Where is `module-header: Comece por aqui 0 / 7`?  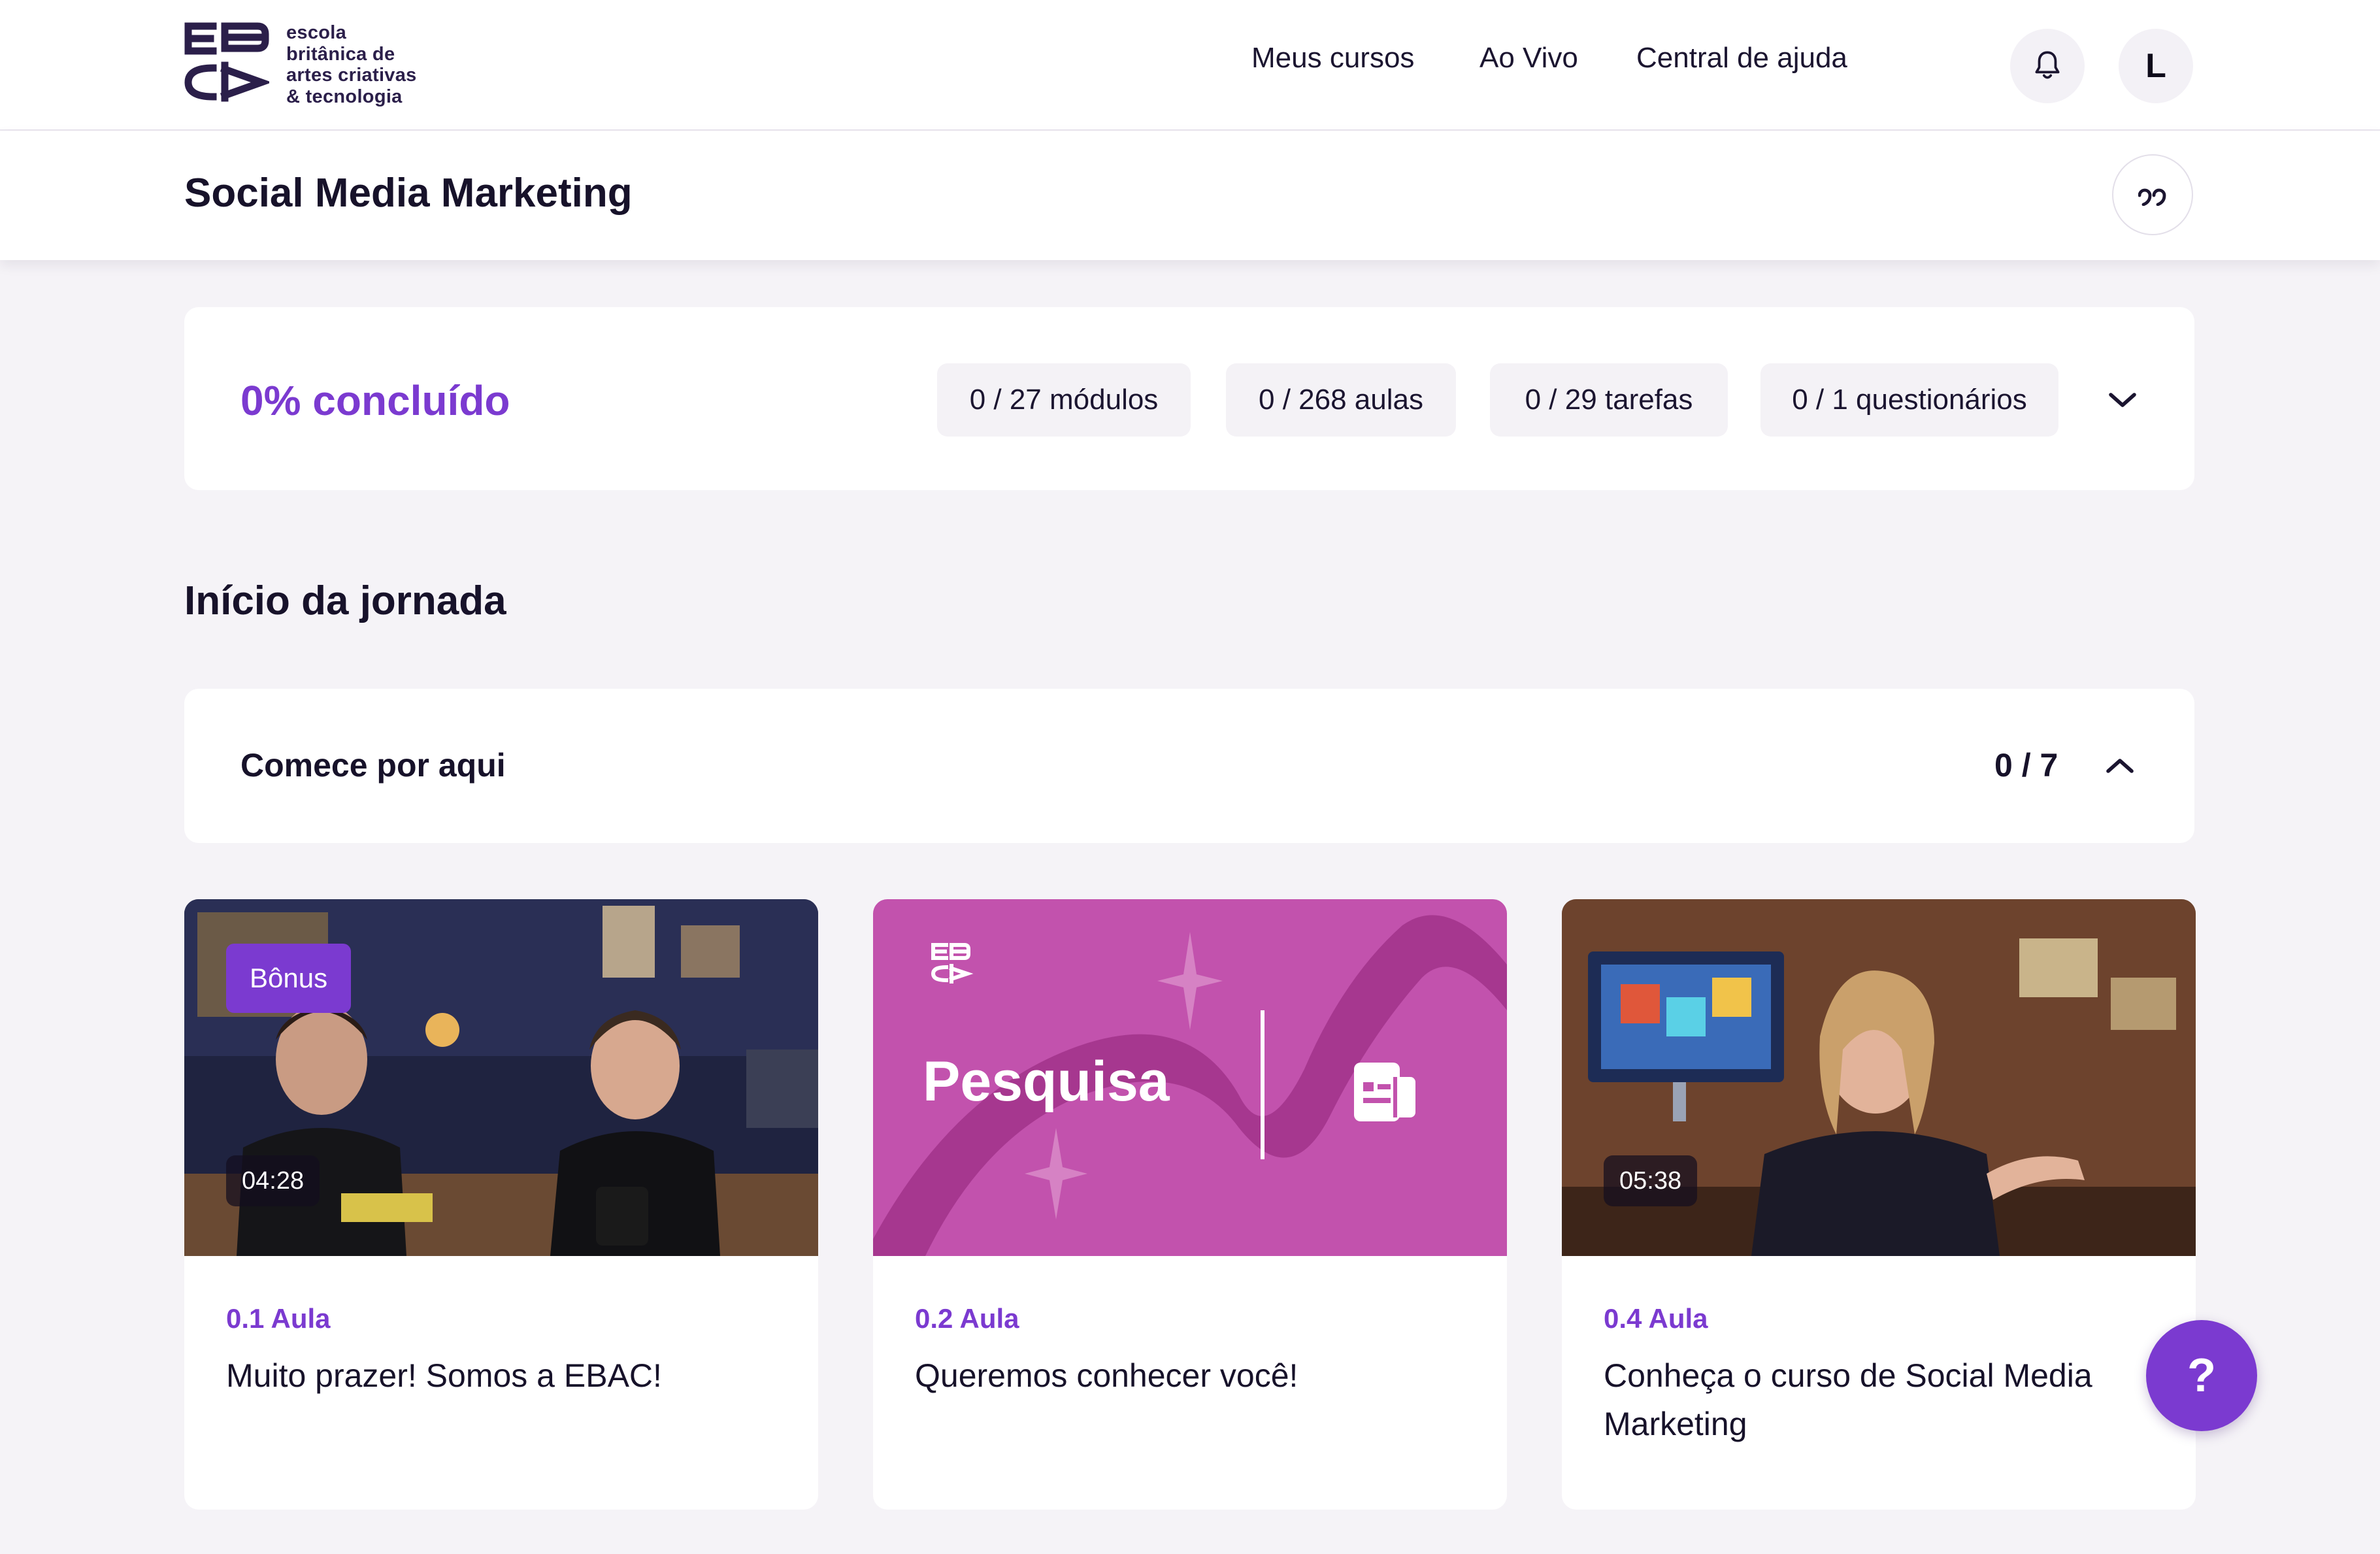 module-header: Comece por aqui 0 / 7 is located at coordinates (1189, 766).